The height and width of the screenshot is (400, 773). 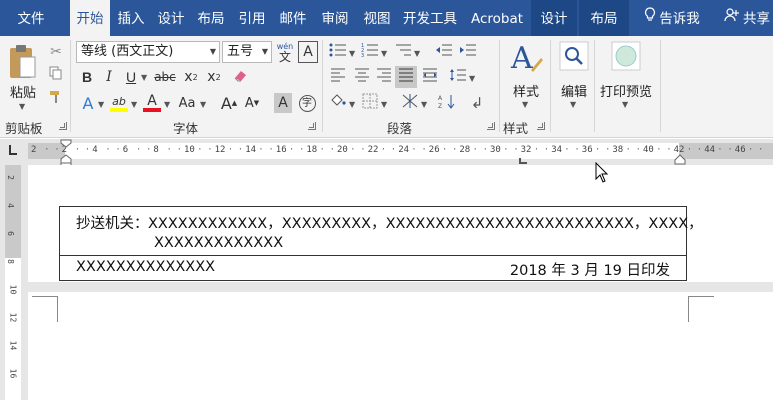 I want to click on tab-table-design: 设计, so click(x=554, y=18).